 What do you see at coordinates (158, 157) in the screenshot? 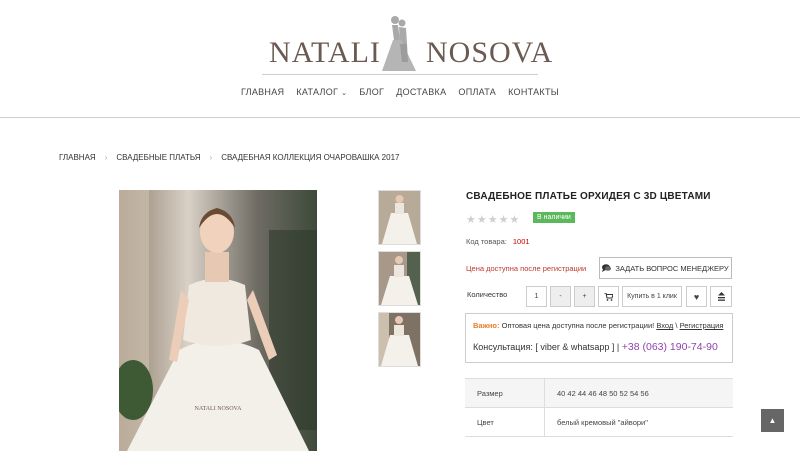
I see `breadcrumb-dresses: СВАДЕБНЫЕ ПЛАТЬЯ` at bounding box center [158, 157].